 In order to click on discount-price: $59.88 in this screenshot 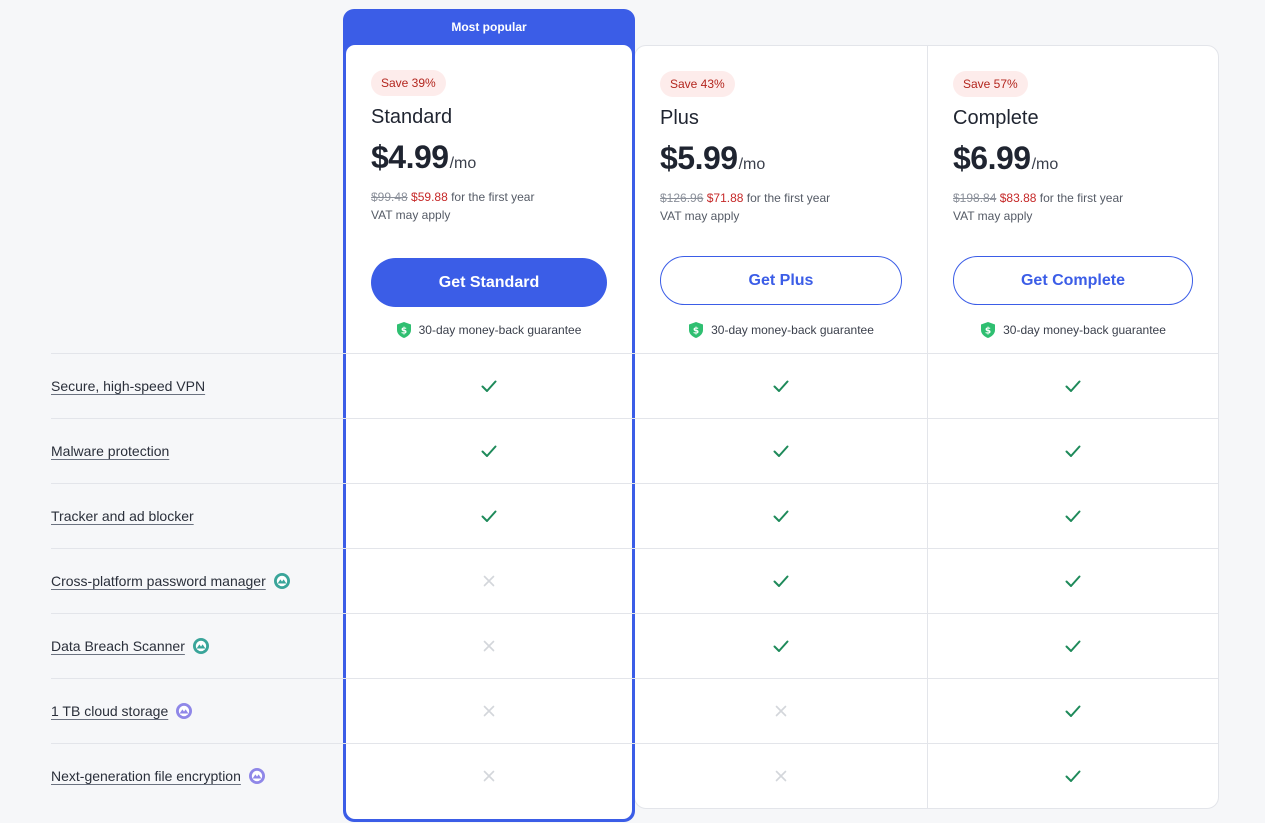, I will do `click(429, 197)`.